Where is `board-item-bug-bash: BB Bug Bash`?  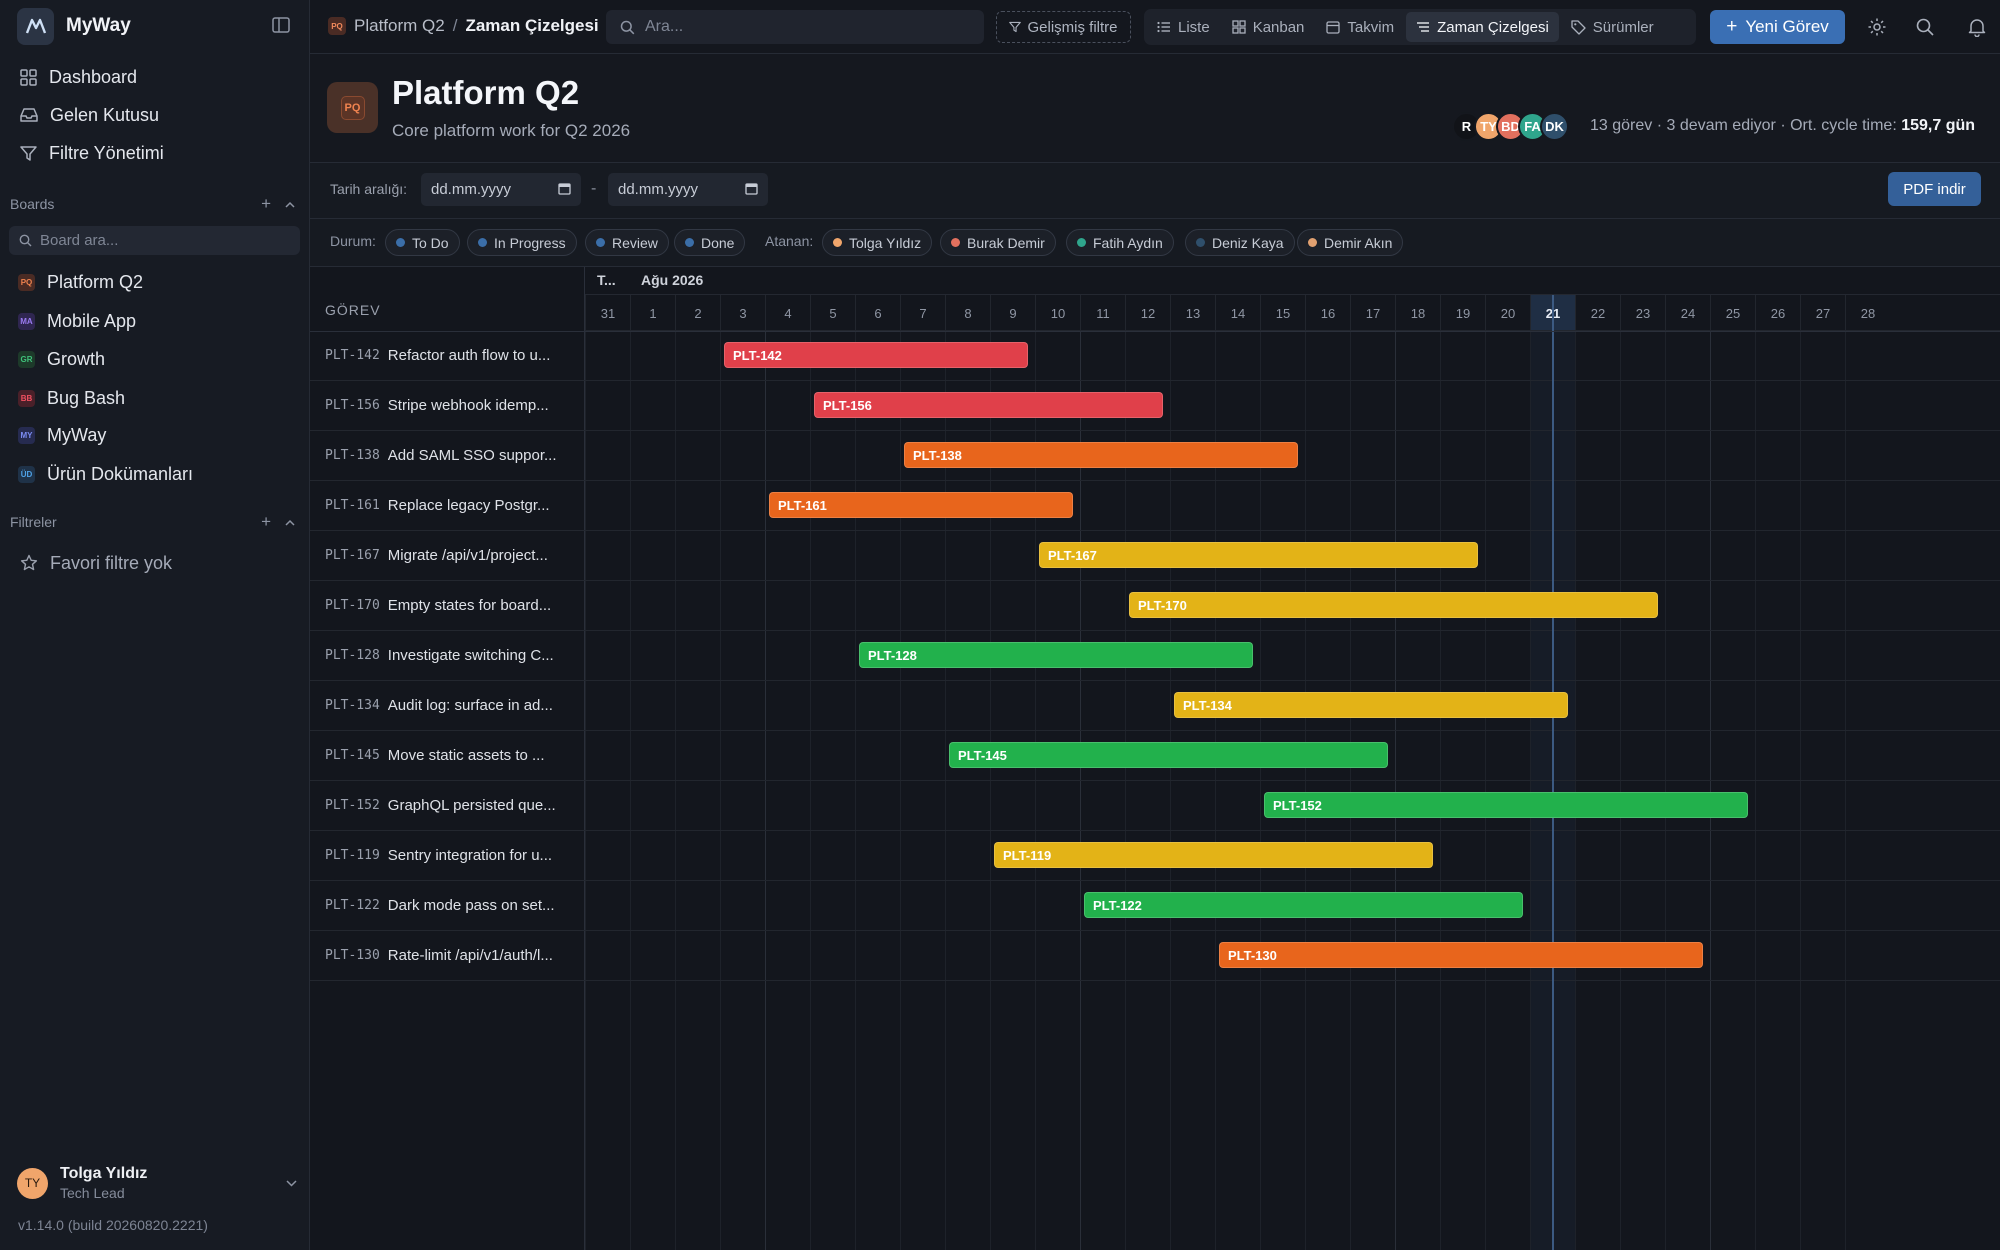
board-item-bug-bash: BB Bug Bash is located at coordinates (155, 398).